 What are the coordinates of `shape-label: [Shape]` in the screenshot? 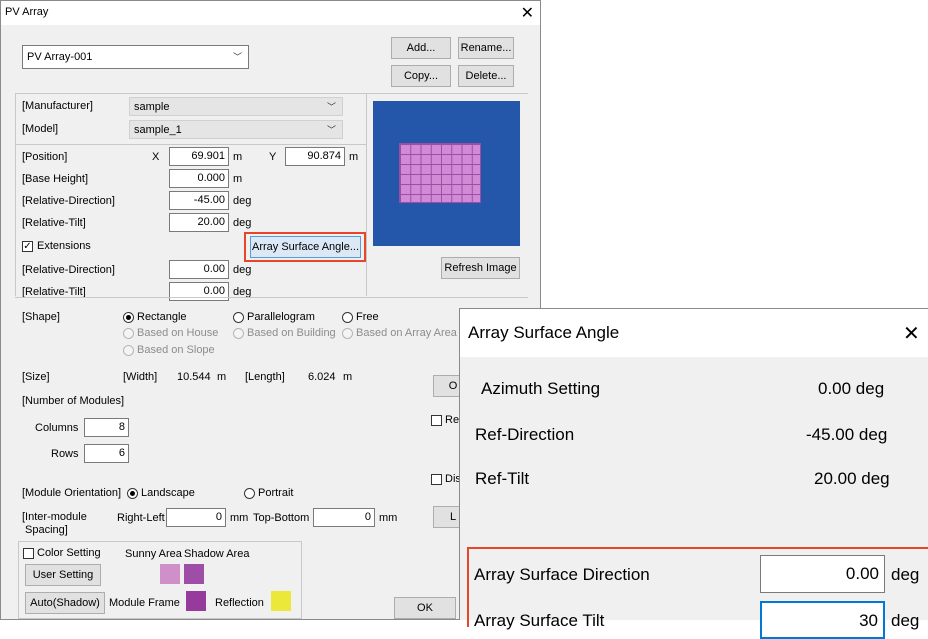 It's located at (41, 317).